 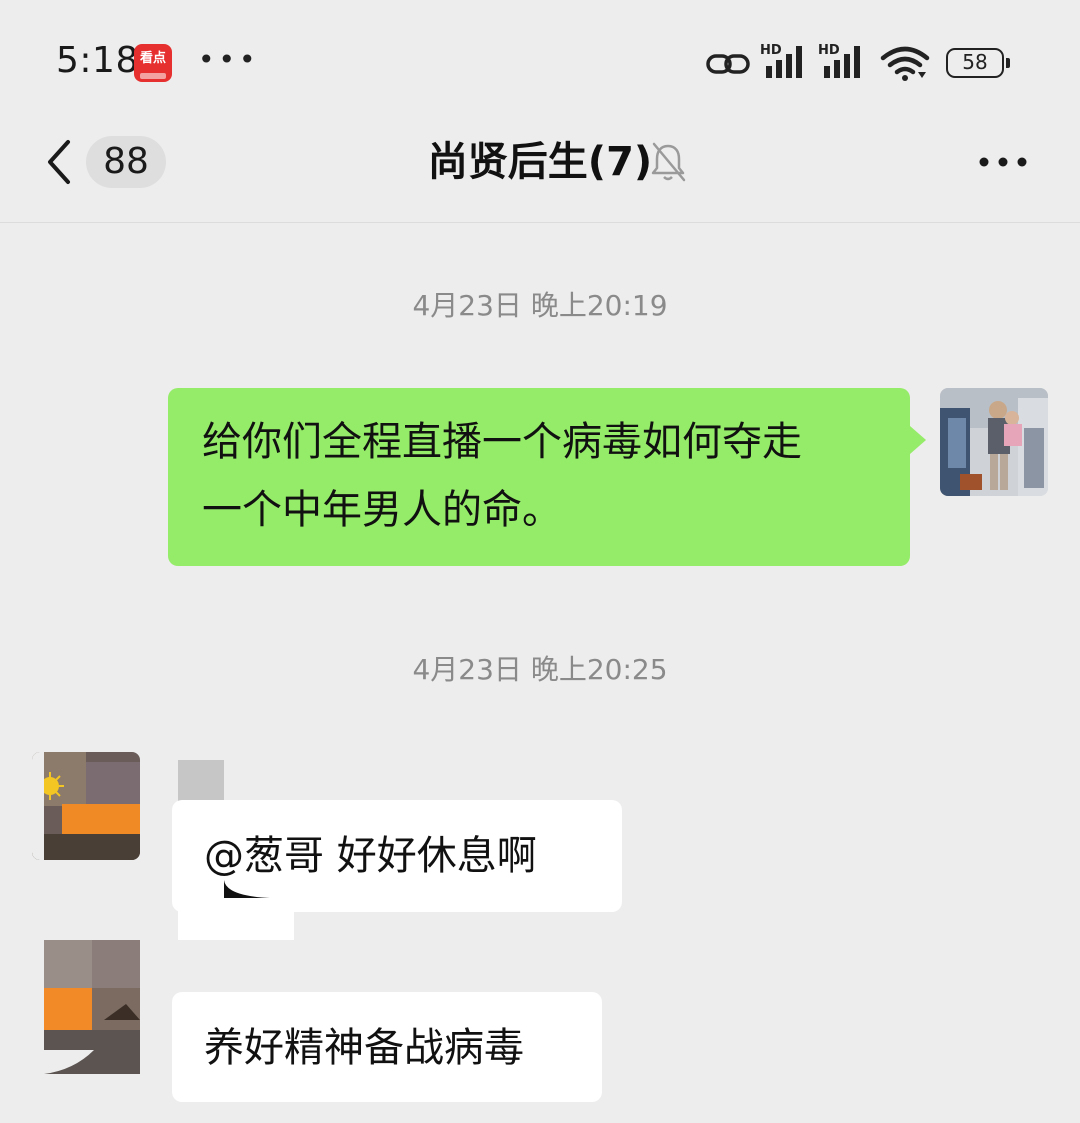 What do you see at coordinates (229, 59) in the screenshot?
I see `more-notifications-icon: •••` at bounding box center [229, 59].